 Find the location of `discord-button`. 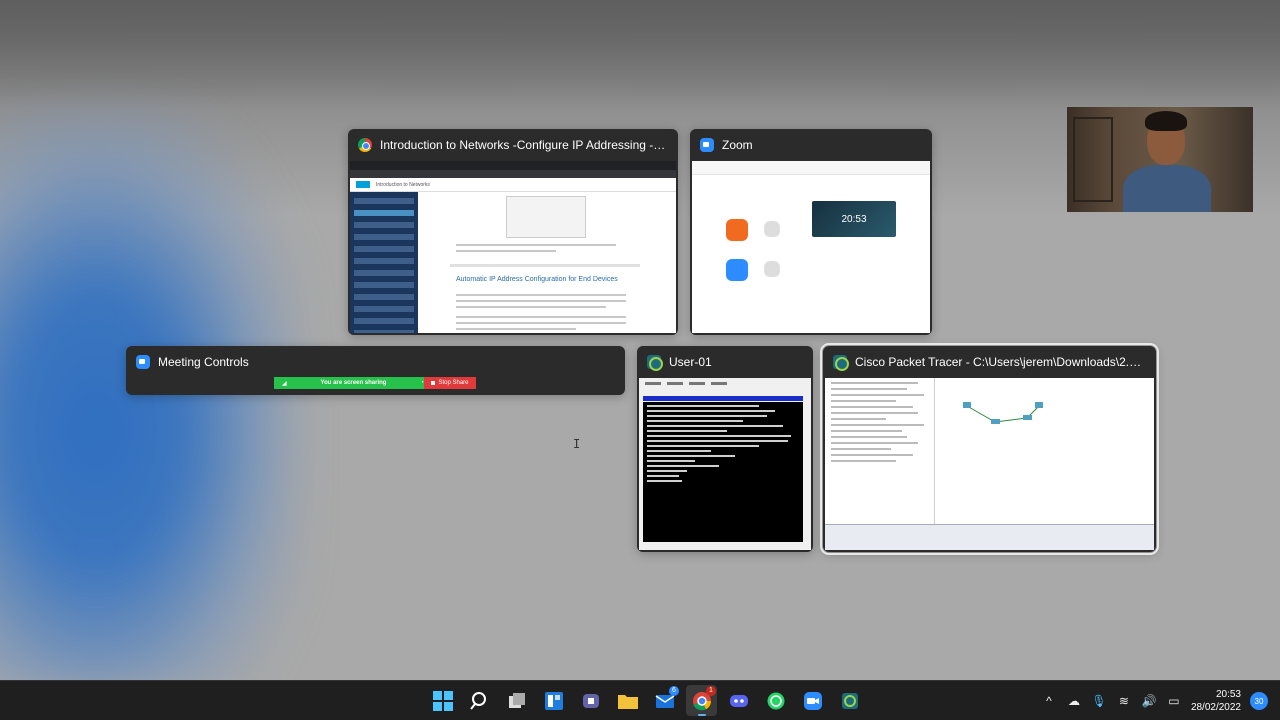

discord-button is located at coordinates (738, 700).